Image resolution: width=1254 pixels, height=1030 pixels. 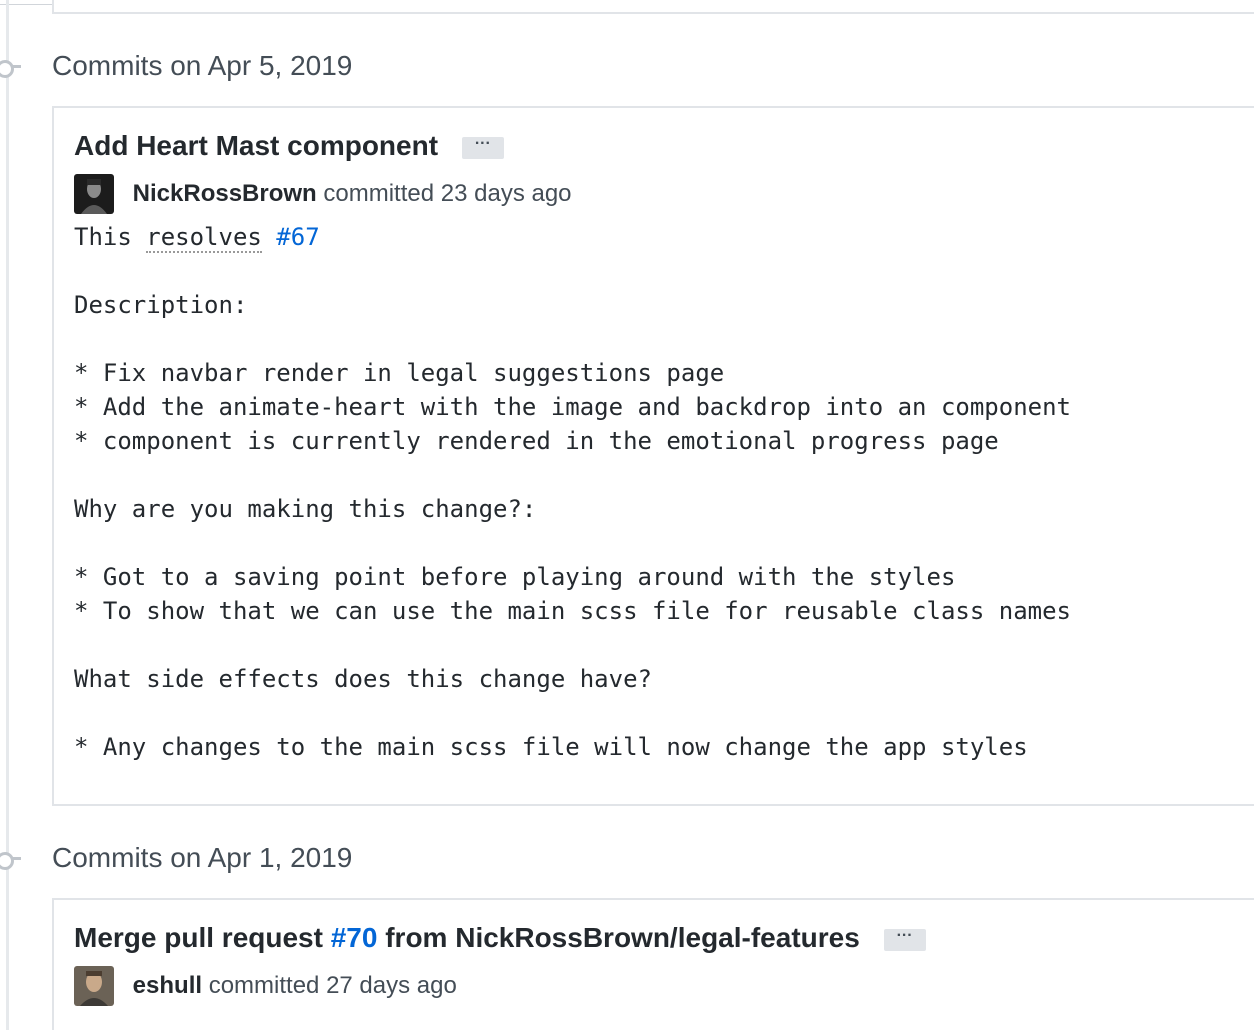 What do you see at coordinates (110, 237) in the screenshot?
I see `body-prefix: This` at bounding box center [110, 237].